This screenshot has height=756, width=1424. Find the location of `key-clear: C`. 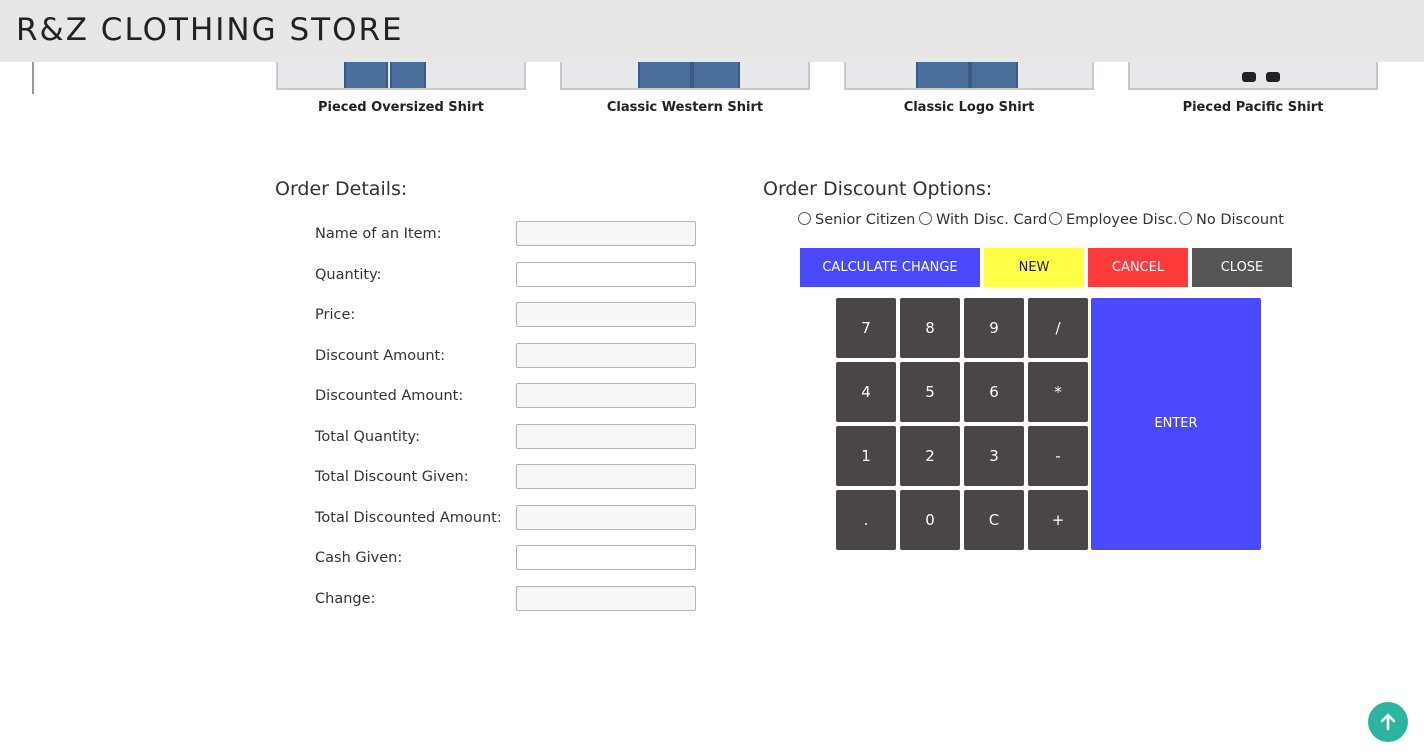

key-clear: C is located at coordinates (994, 520).